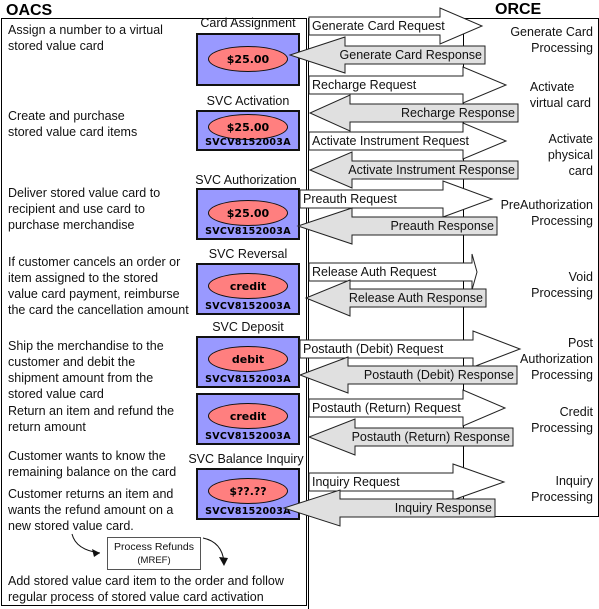  What do you see at coordinates (364, 85) in the screenshot?
I see `request-label: Recharge Request` at bounding box center [364, 85].